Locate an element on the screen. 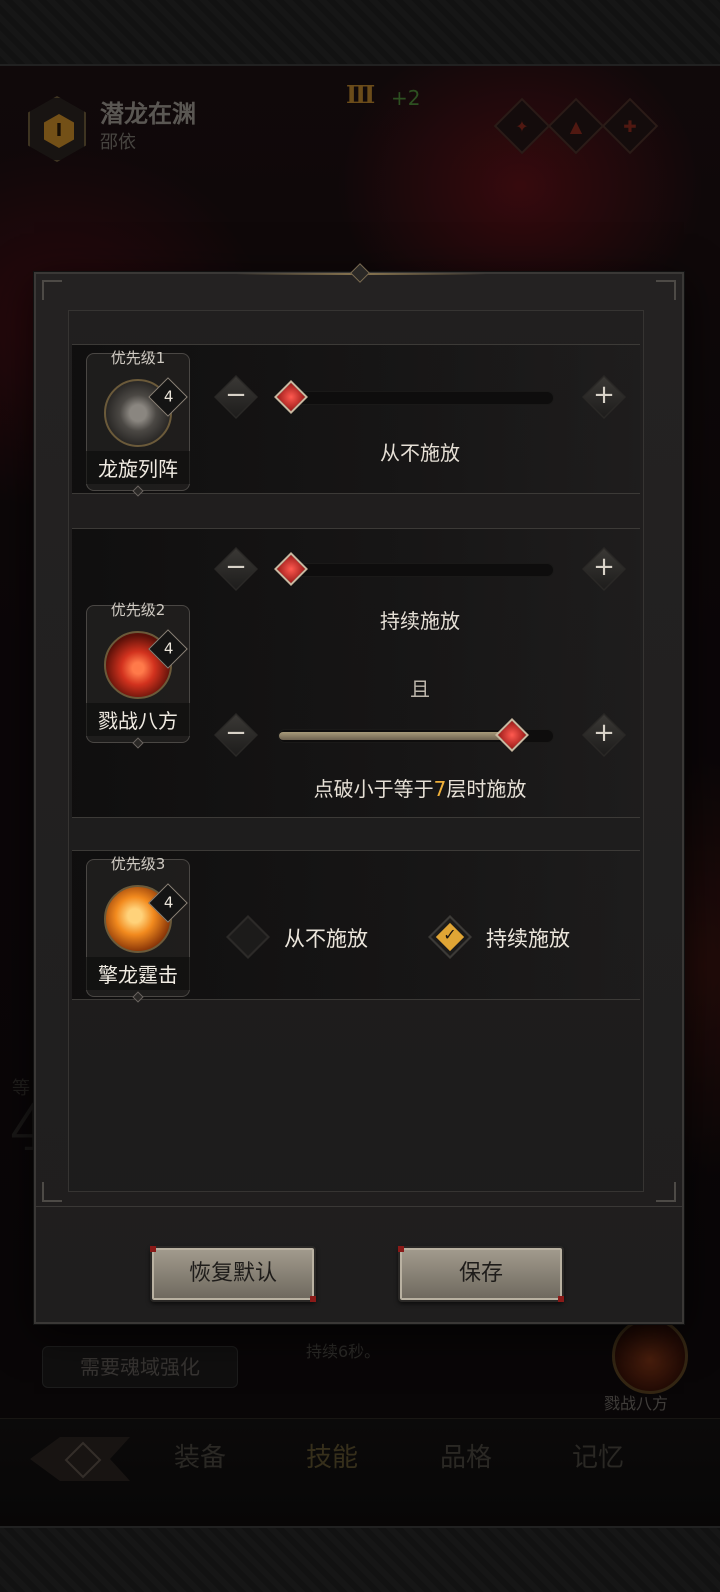 The height and width of the screenshot is (1592, 720). checkmark-icon: ✓ is located at coordinates (450, 934).